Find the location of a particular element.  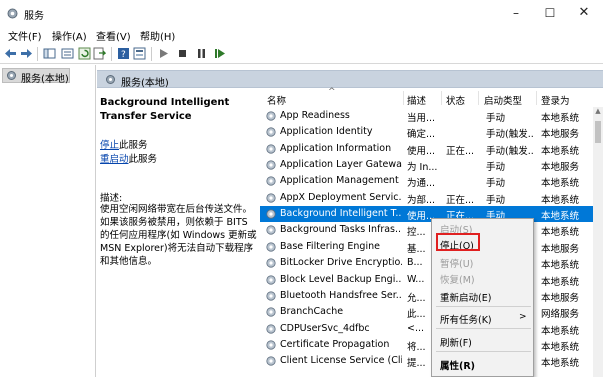

vertical-scrollbar: ▲ is located at coordinates (598, 242).